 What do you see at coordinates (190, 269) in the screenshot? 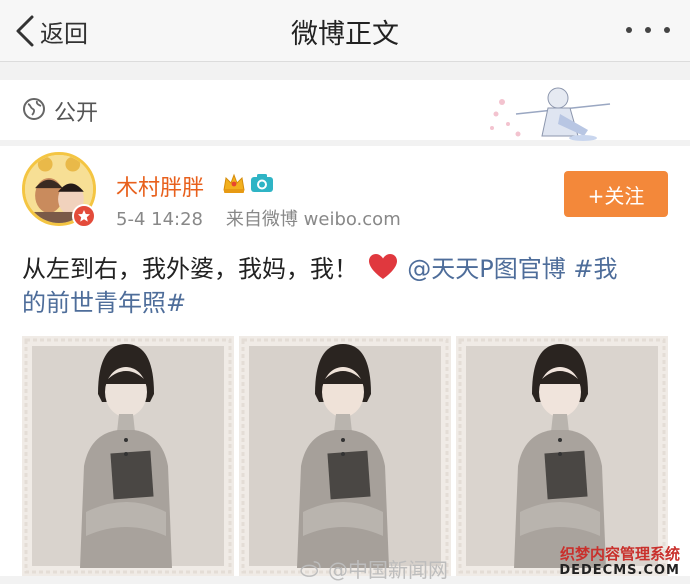
I see `post-text-body: 从左到右，我外婆，我妈，我！` at bounding box center [190, 269].